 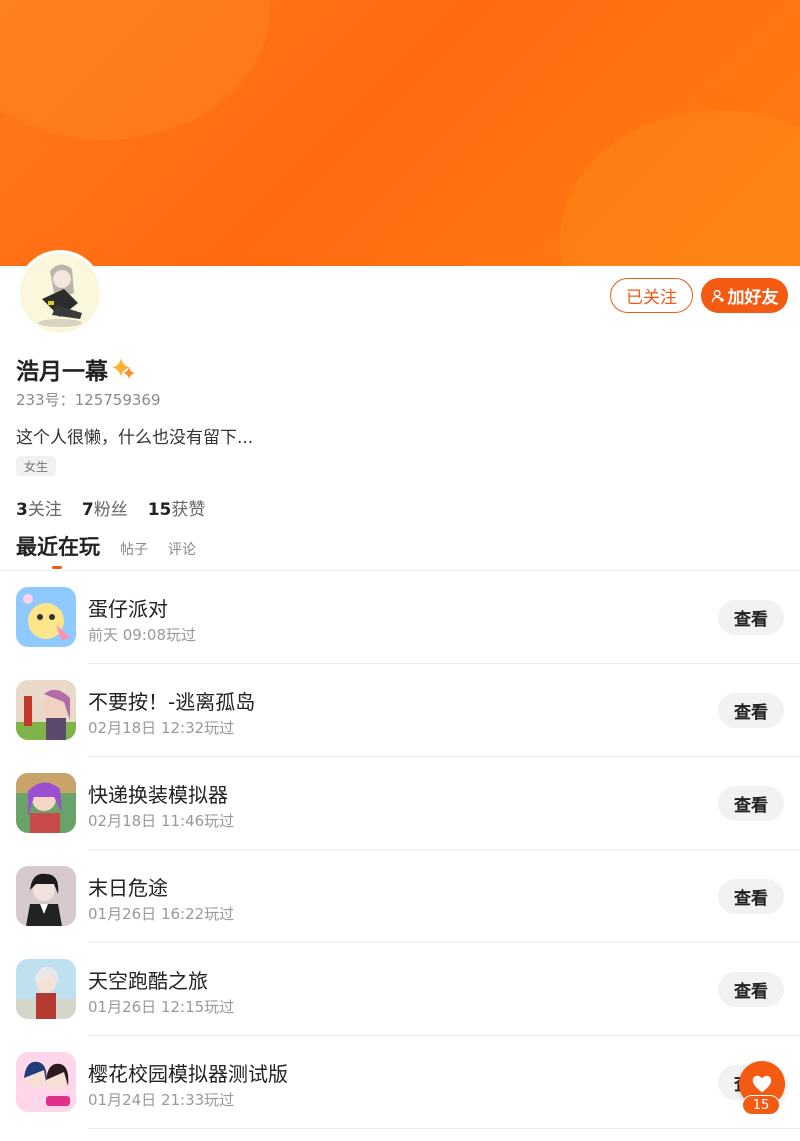 I want to click on game-played-time: 01月26日 16:22玩过, so click(x=161, y=914).